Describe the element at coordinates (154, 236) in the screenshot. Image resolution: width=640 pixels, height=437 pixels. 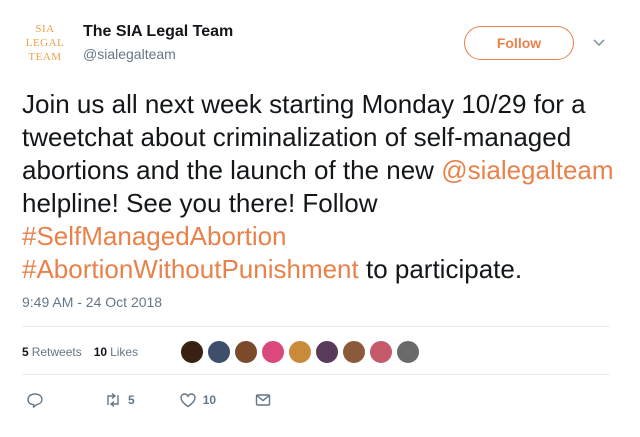
I see `hashtag-link: #SelfManagedAbortion` at that location.